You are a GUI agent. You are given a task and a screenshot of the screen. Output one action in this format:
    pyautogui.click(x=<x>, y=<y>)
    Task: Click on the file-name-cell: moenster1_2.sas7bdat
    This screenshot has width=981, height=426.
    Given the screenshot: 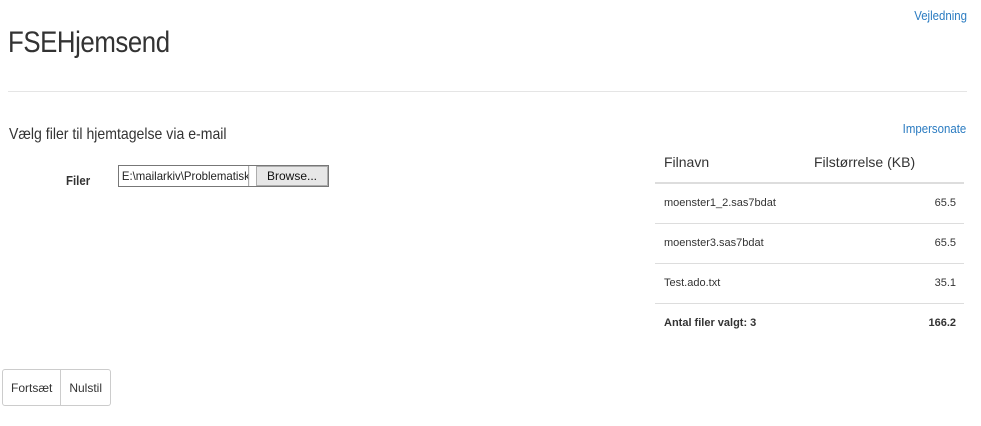 What is the action you would take?
    pyautogui.click(x=730, y=202)
    